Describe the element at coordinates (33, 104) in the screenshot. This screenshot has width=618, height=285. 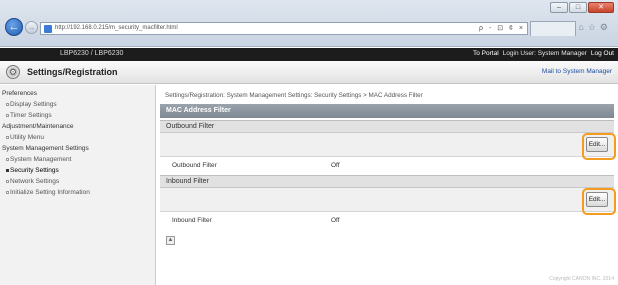
I see `sidebar-item-label: Display Settings` at that location.